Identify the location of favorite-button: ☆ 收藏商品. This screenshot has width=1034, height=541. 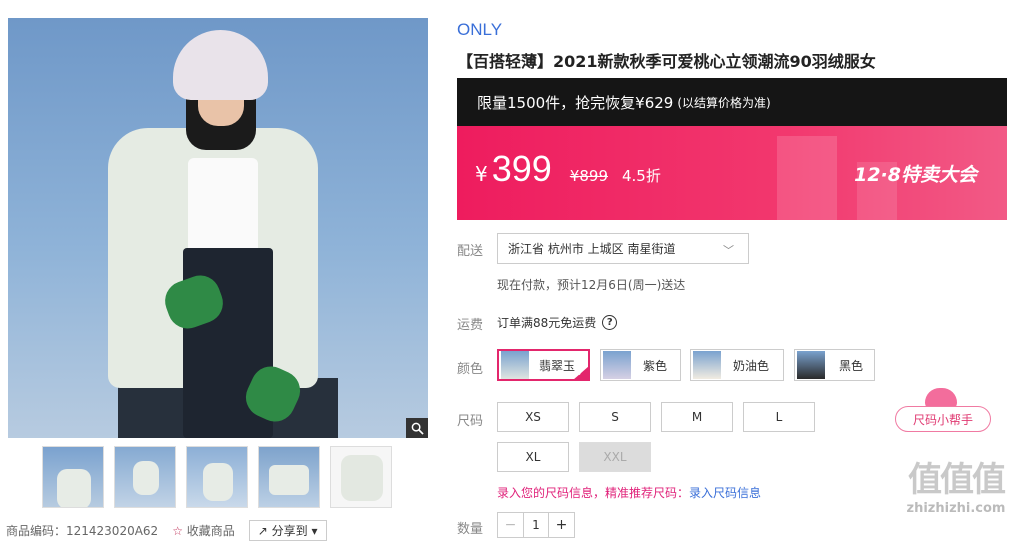
(203, 530).